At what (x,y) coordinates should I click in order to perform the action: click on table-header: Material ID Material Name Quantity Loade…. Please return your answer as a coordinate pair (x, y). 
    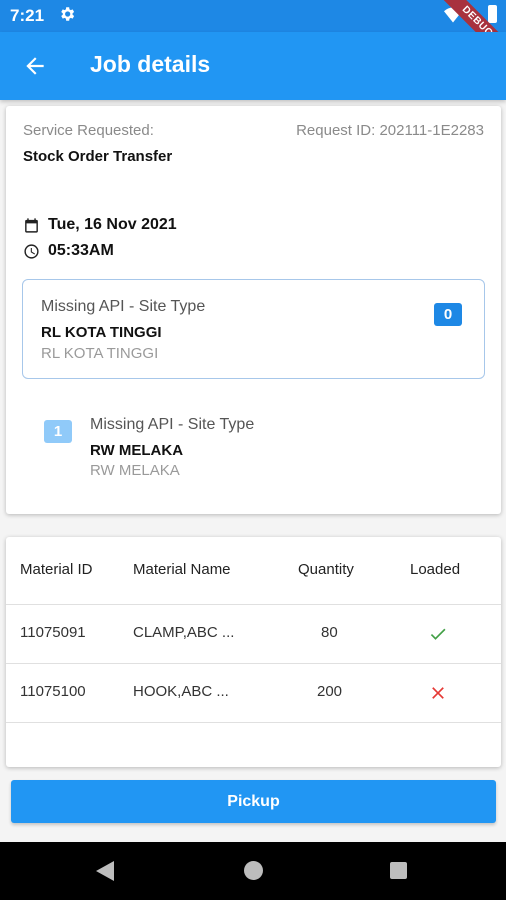
    Looking at the image, I should click on (253, 571).